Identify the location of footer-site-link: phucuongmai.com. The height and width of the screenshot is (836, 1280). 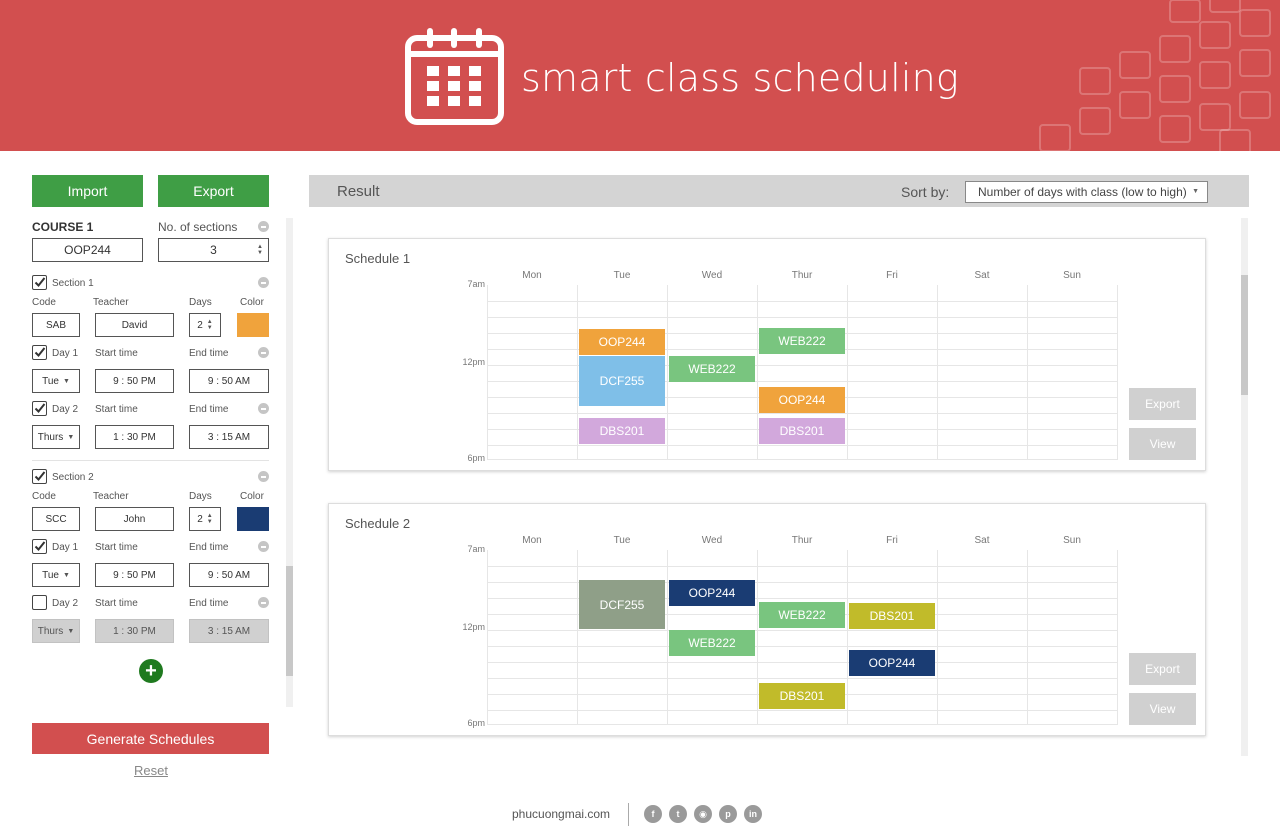
(561, 814).